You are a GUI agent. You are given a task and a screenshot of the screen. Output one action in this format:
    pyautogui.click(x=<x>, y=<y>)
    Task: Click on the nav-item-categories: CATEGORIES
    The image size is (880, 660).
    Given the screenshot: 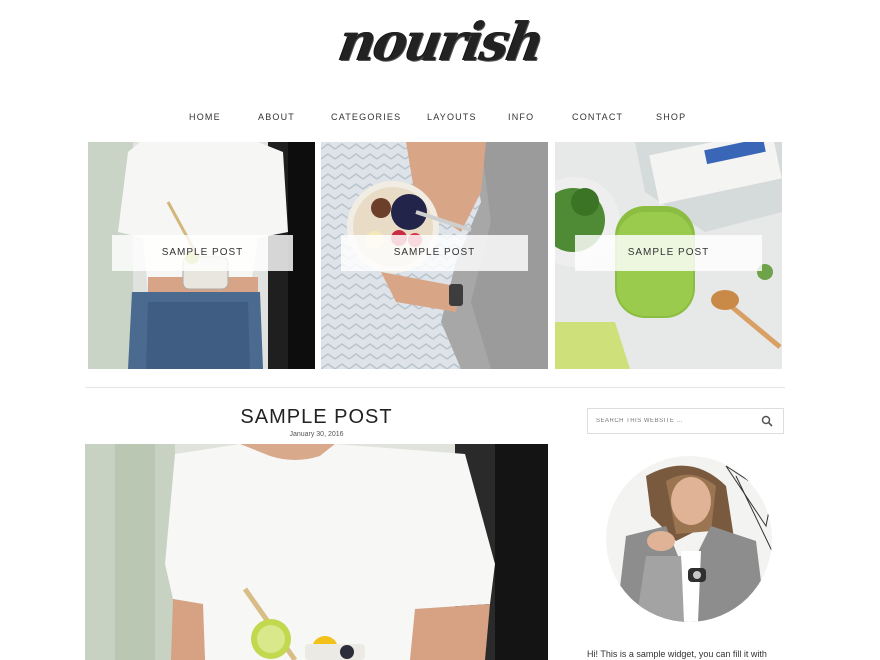 What is the action you would take?
    pyautogui.click(x=366, y=117)
    